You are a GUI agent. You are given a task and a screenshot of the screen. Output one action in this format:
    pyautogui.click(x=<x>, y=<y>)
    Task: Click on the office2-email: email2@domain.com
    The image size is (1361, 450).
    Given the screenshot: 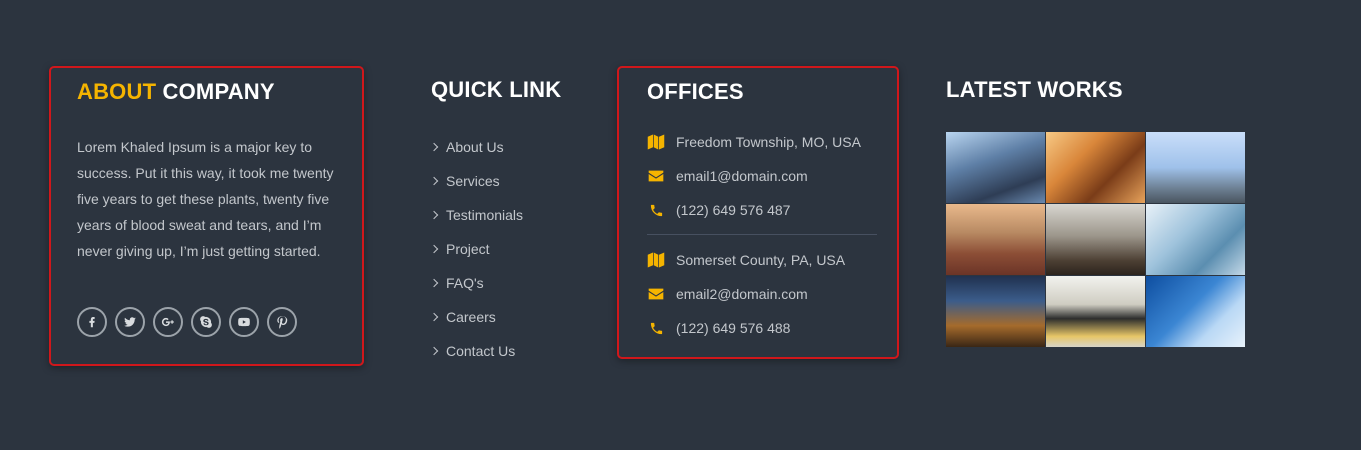 What is the action you would take?
    pyautogui.click(x=727, y=294)
    